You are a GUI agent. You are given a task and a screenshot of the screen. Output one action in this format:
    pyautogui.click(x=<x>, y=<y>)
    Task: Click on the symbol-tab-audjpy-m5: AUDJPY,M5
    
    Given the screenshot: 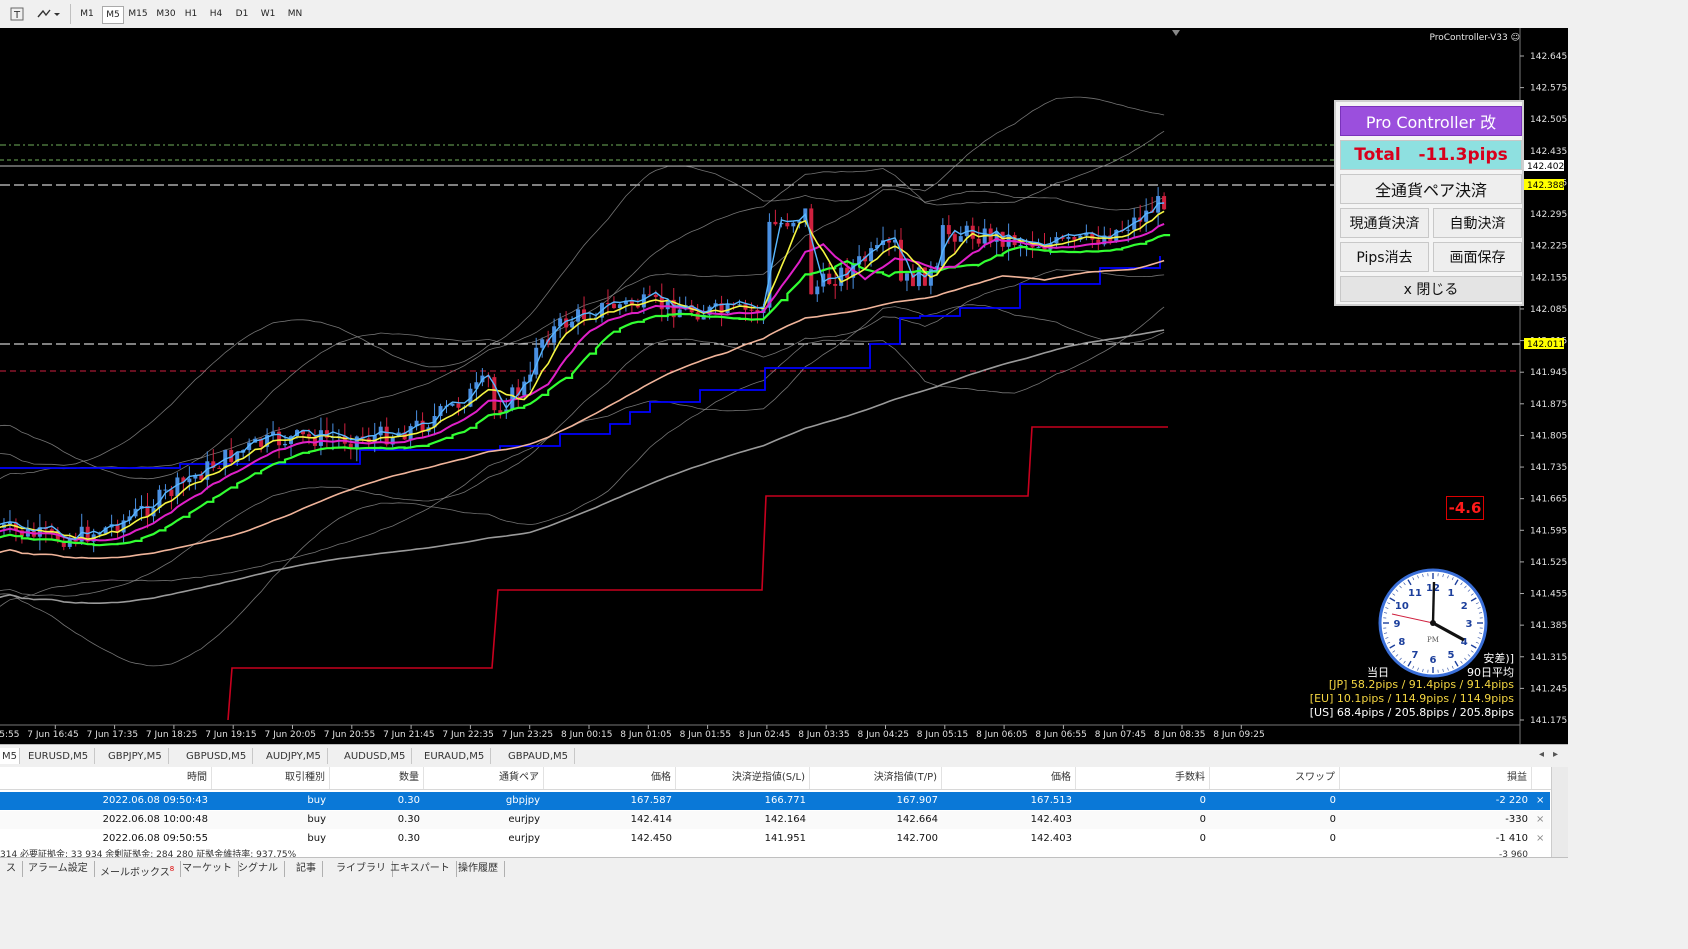 What is the action you would take?
    pyautogui.click(x=294, y=756)
    